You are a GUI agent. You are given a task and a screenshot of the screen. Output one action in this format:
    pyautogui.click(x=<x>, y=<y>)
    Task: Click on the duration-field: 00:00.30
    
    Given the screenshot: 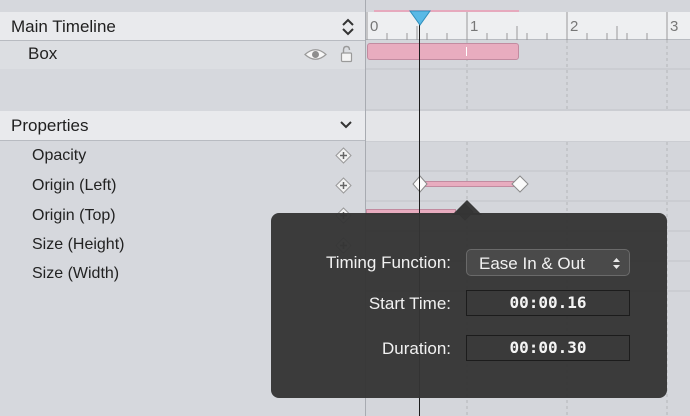 What is the action you would take?
    pyautogui.click(x=548, y=348)
    